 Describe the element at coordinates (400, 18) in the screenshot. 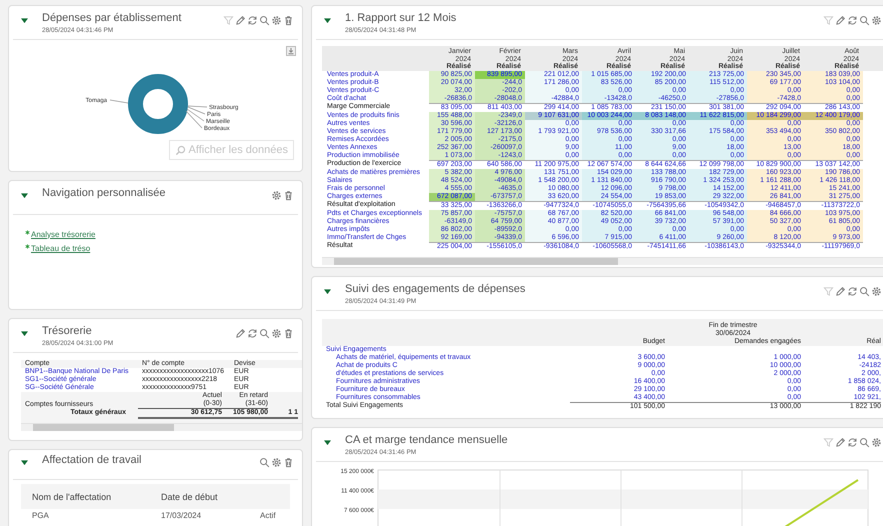

I see `widget-title: 1. Rapport sur 12 Mois` at that location.